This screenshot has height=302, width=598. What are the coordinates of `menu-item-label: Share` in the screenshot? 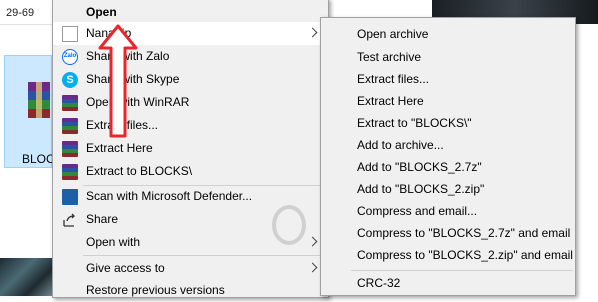 It's located at (102, 219).